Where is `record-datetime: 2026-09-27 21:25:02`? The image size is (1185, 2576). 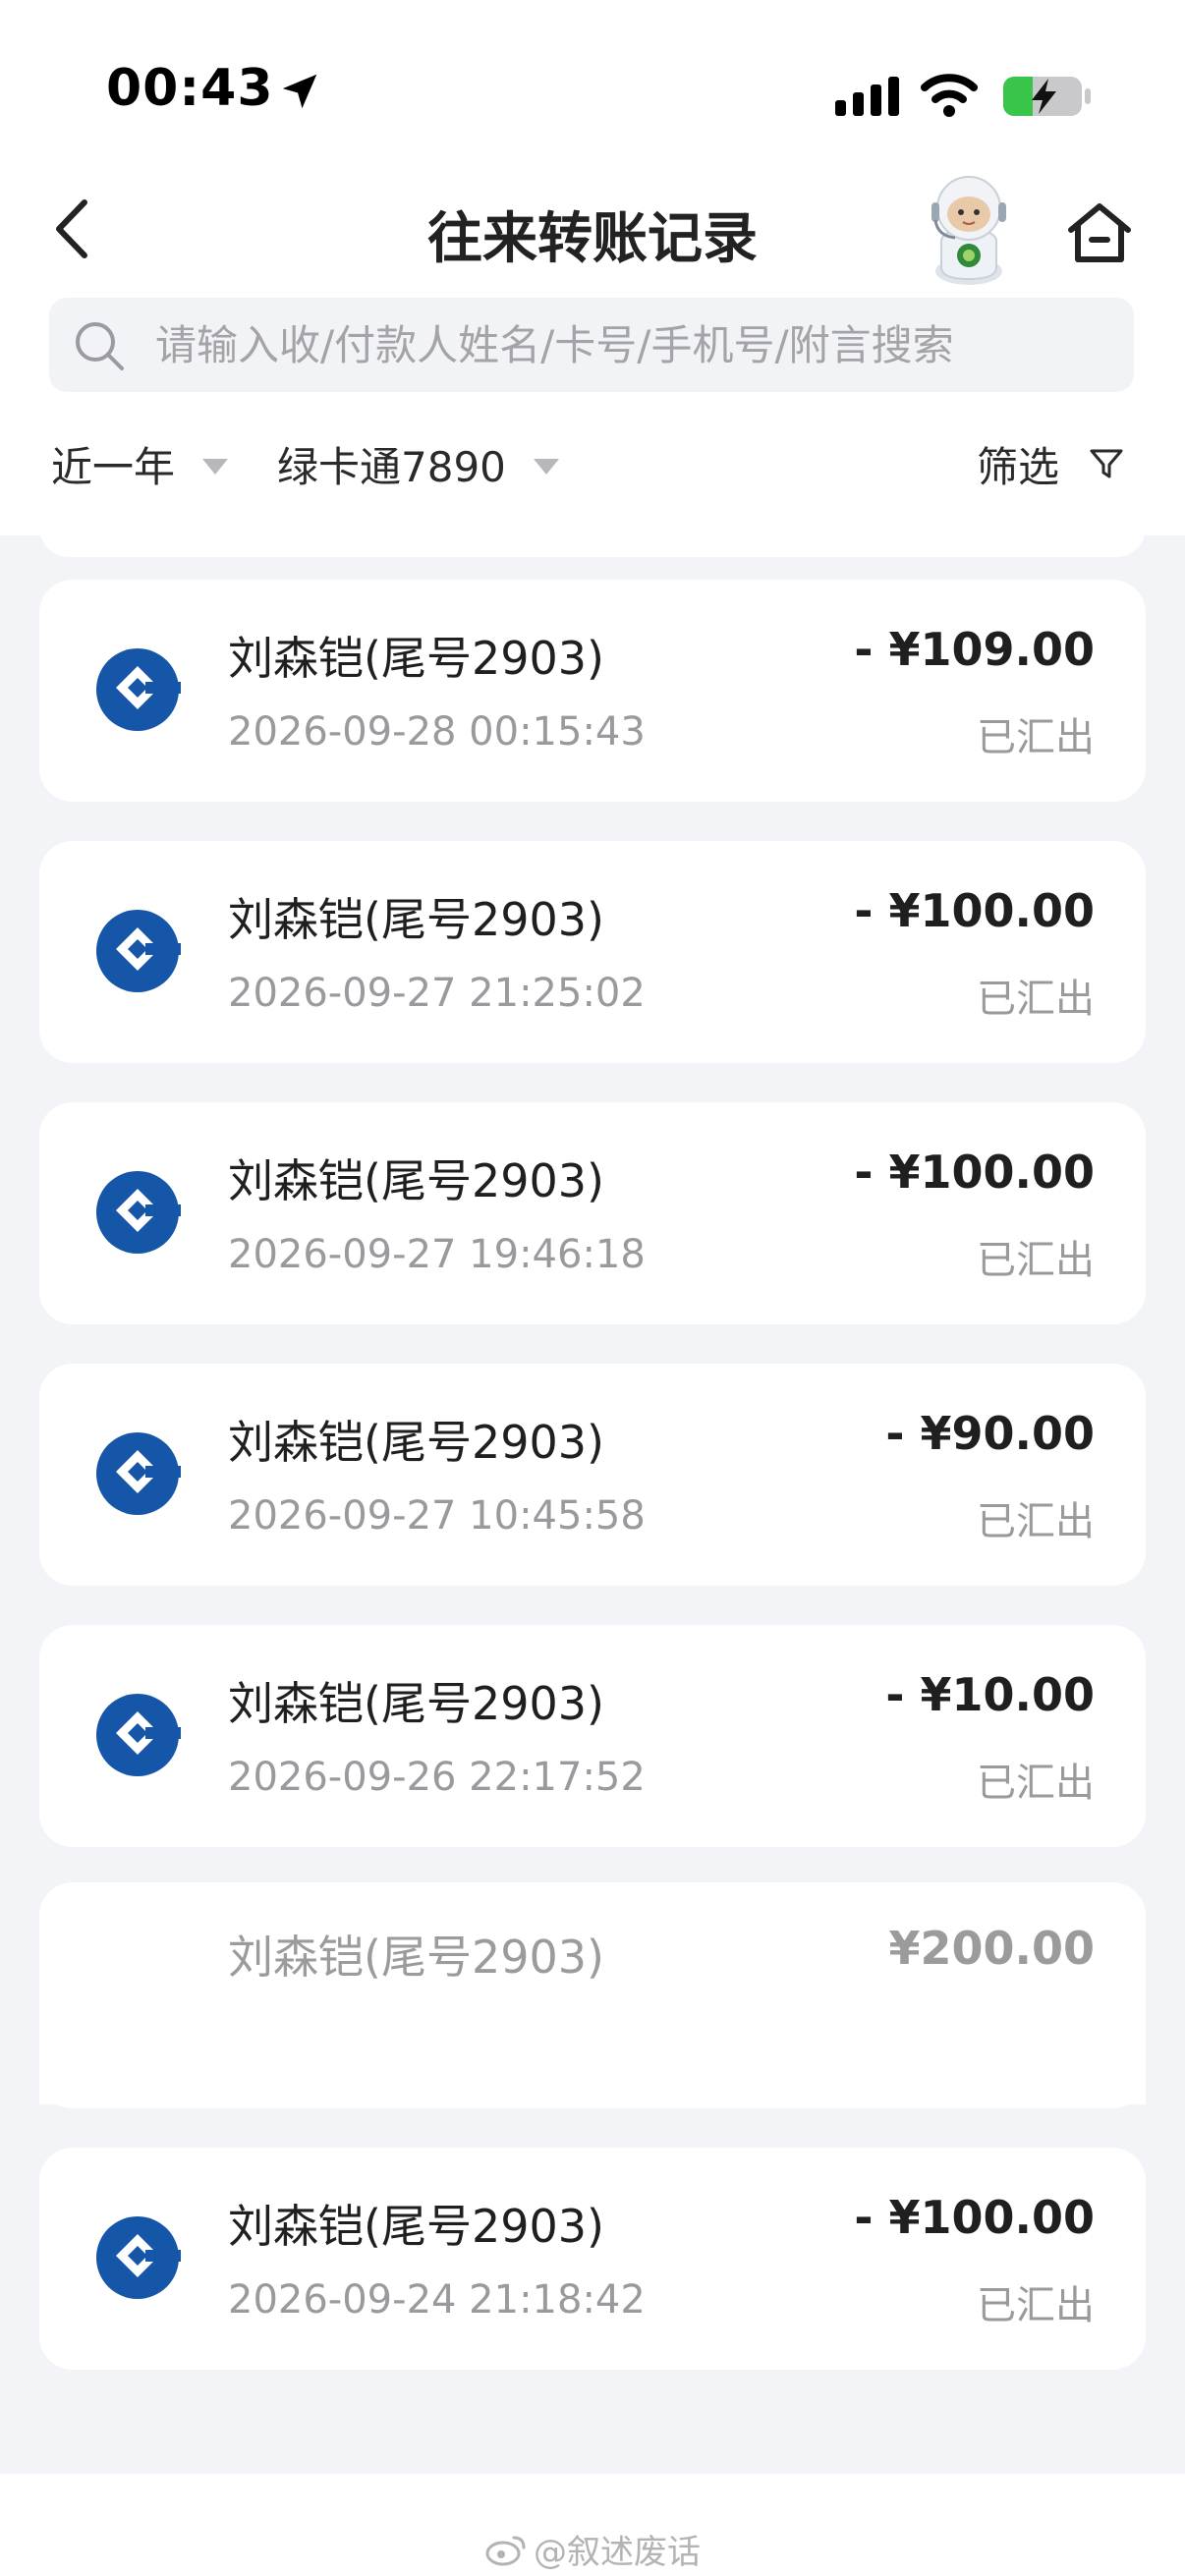
record-datetime: 2026-09-27 21:25:02 is located at coordinates (437, 993).